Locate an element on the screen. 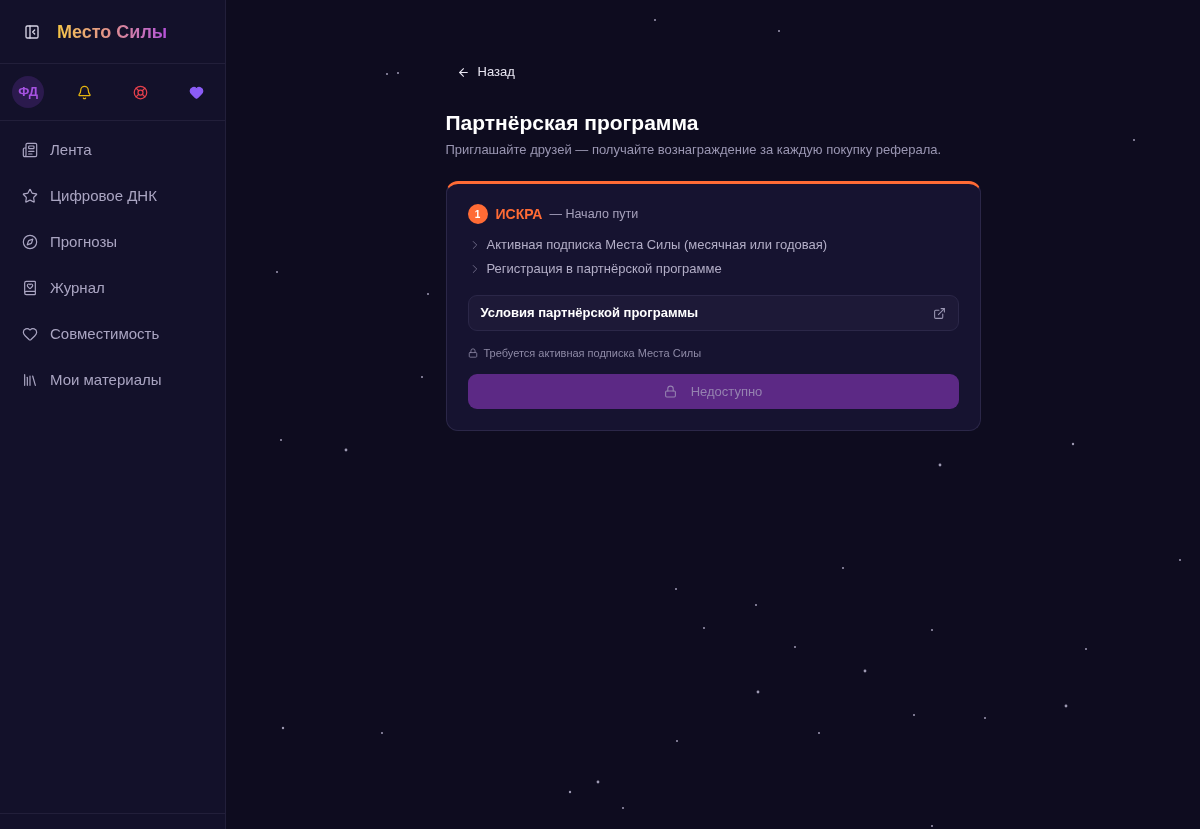 The image size is (1200, 829). back-link: Назад is located at coordinates (482, 72).